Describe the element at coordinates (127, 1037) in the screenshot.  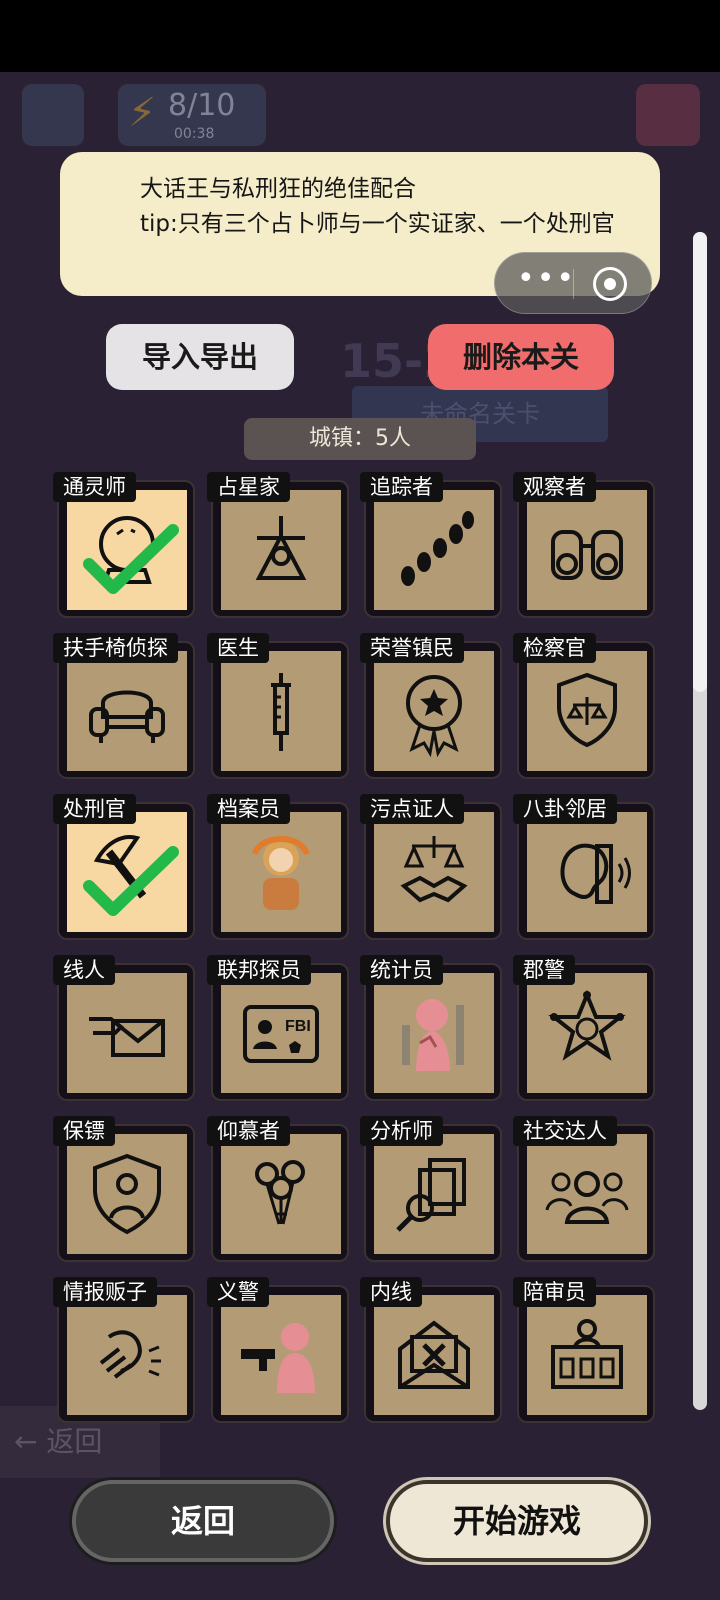
I see `envelope-hand-icon` at that location.